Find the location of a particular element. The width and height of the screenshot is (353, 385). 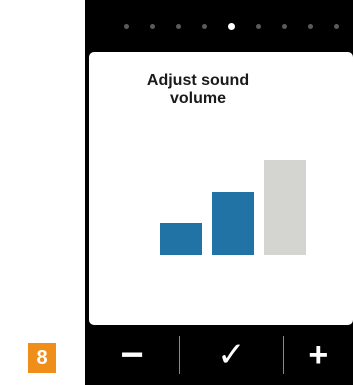

minus-icon: − is located at coordinates (132, 354).